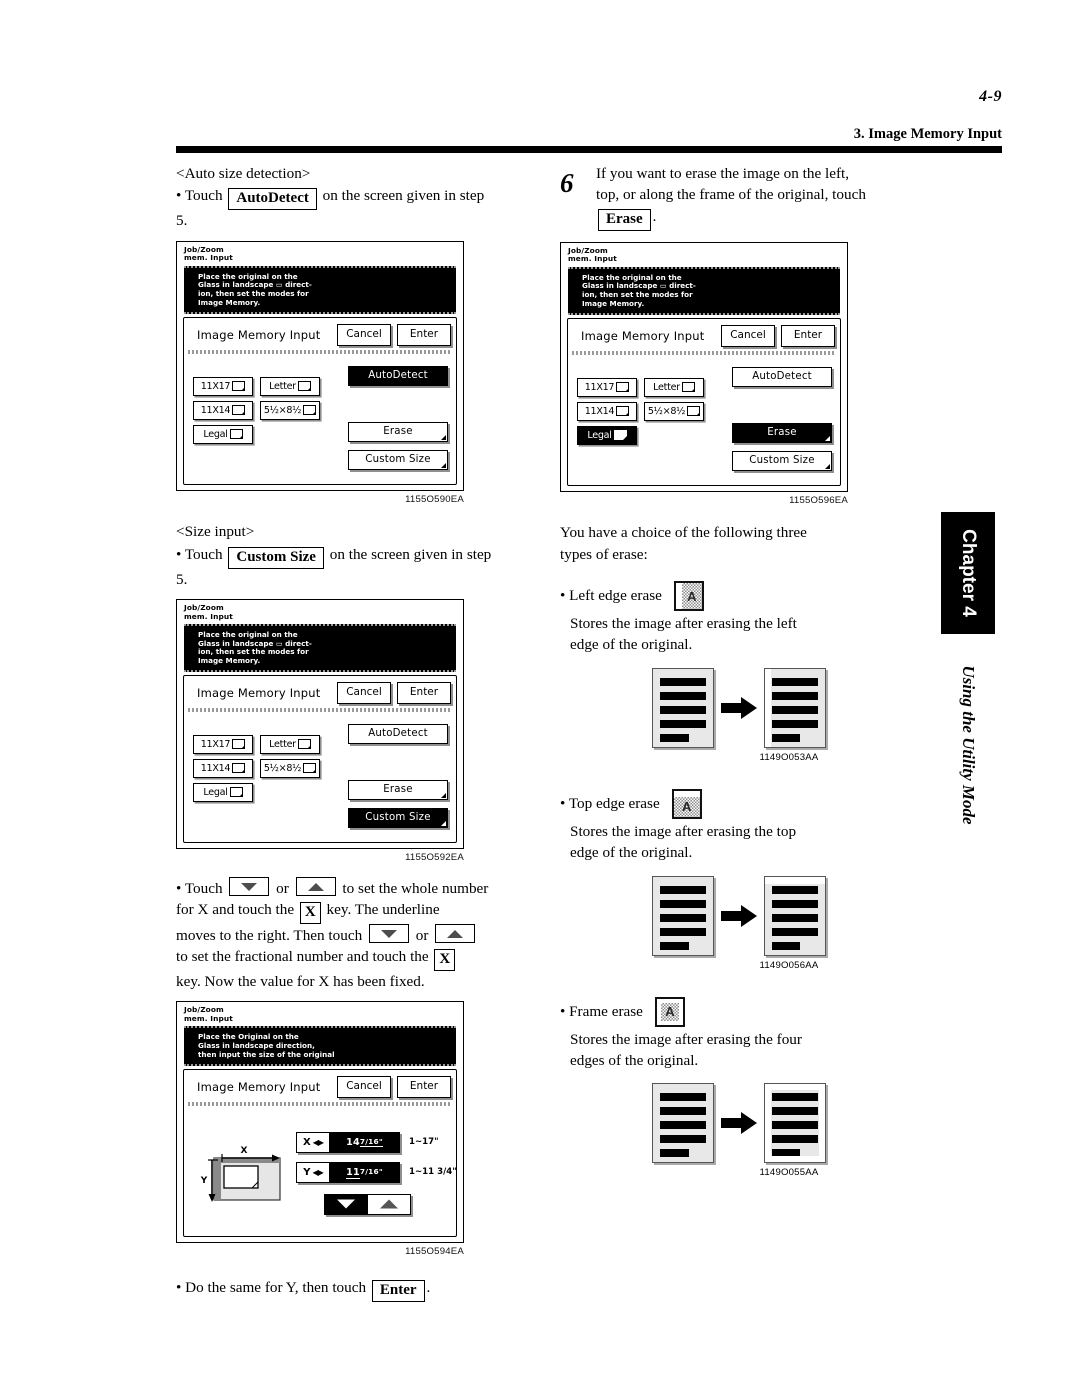  I want to click on size-entry-fields: X ◀▶ 147/16" 1~17" Y ◀▶ 117/16" 1~11 3/4", so click(376, 1161).